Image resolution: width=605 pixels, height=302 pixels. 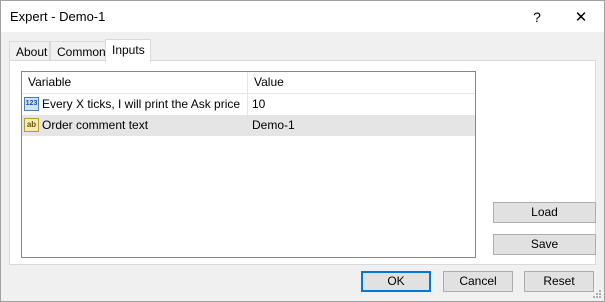 I want to click on tab-about: About, so click(x=29, y=50).